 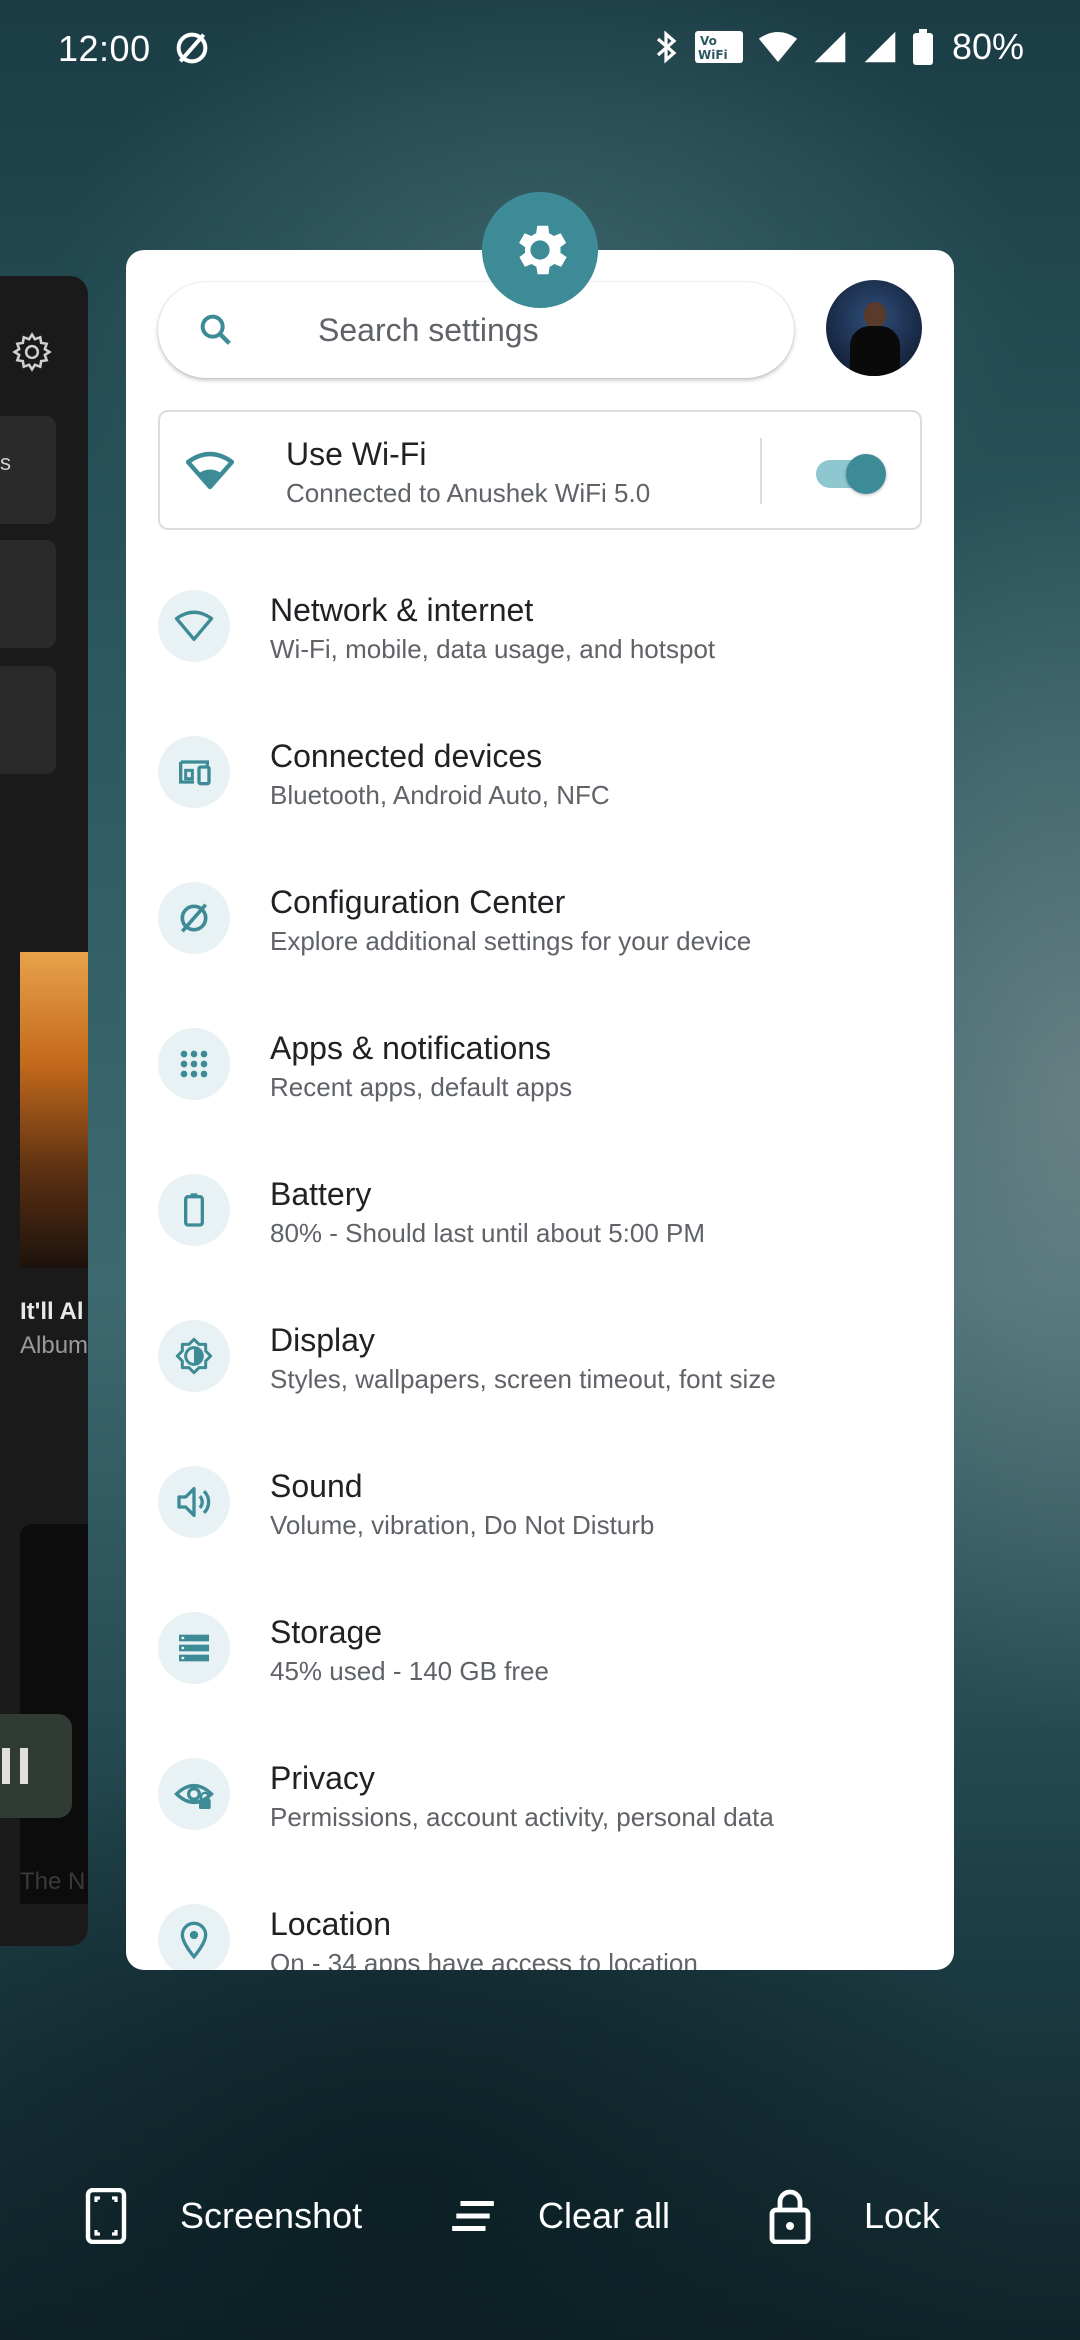 I want to click on search-bar: Search settings, so click(x=476, y=330).